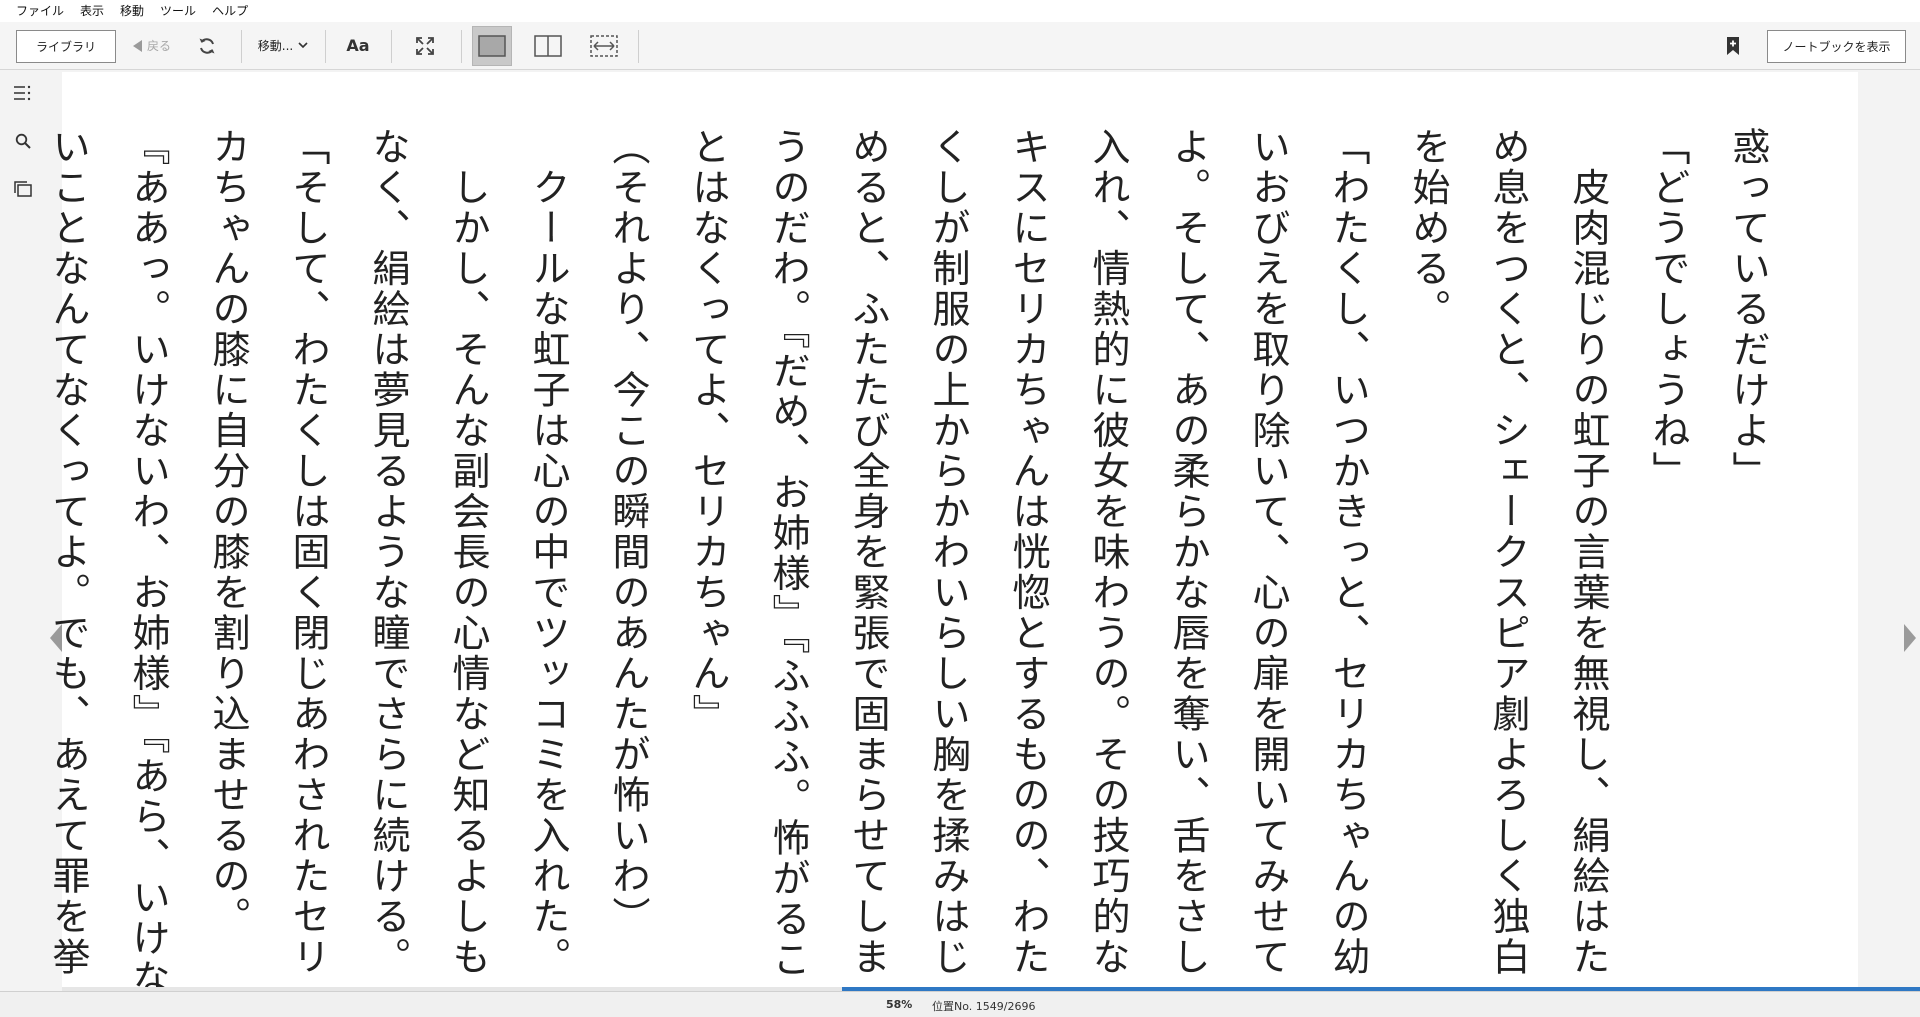 The image size is (1920, 1017). I want to click on menu-help: ヘルプ, so click(230, 11).